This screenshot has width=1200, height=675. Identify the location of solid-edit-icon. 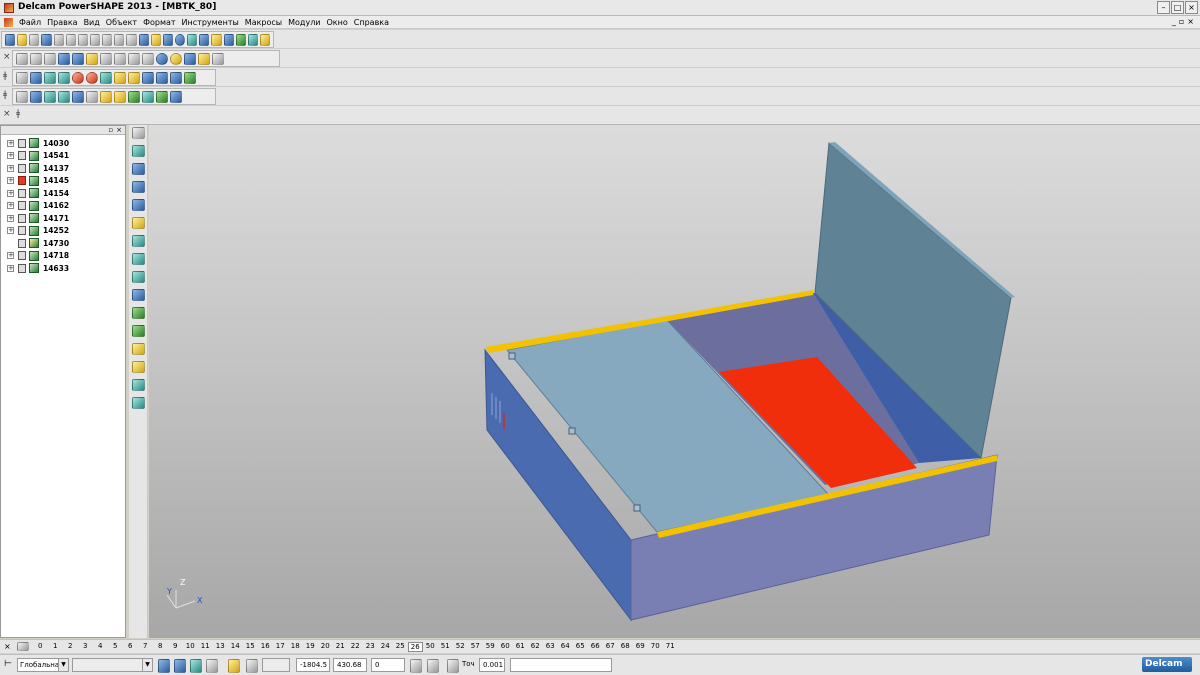
(190, 77).